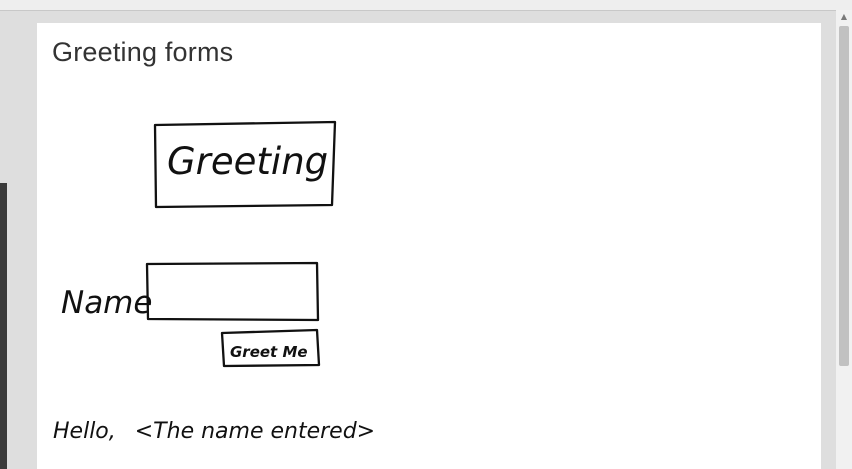 This screenshot has height=469, width=852. I want to click on name-input-box-outline, so click(232, 291).